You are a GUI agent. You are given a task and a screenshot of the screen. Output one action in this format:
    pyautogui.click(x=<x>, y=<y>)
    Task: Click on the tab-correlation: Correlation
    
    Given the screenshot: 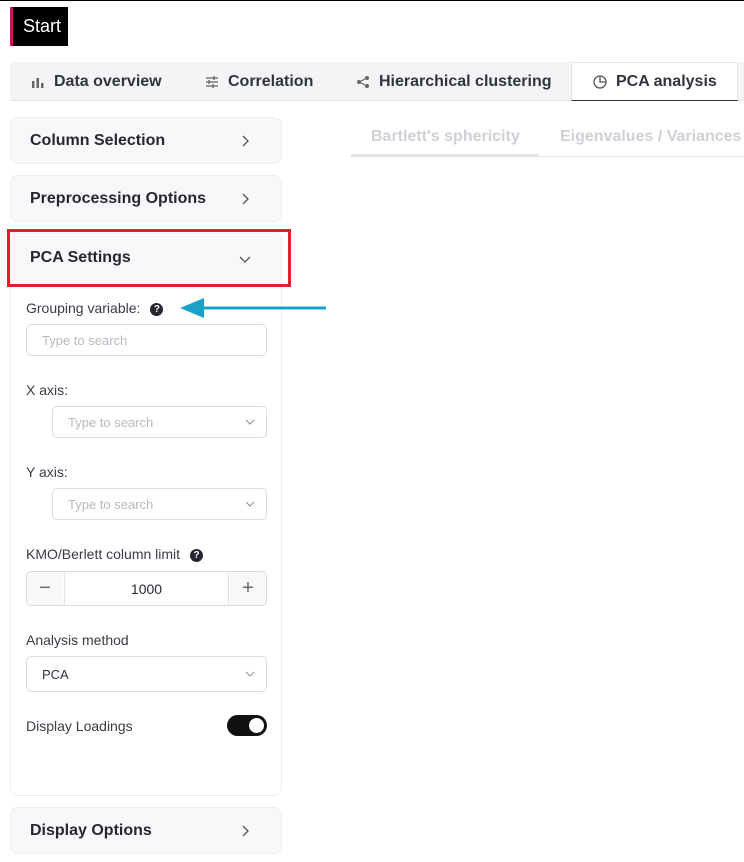 What is the action you would take?
    pyautogui.click(x=258, y=81)
    